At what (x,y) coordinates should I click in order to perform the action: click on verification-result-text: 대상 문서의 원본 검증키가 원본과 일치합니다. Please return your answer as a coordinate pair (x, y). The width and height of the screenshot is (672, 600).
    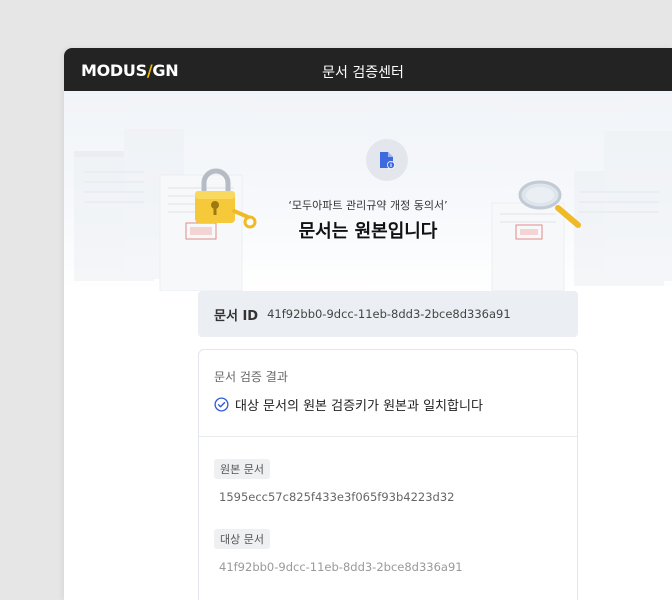
    Looking at the image, I should click on (359, 406).